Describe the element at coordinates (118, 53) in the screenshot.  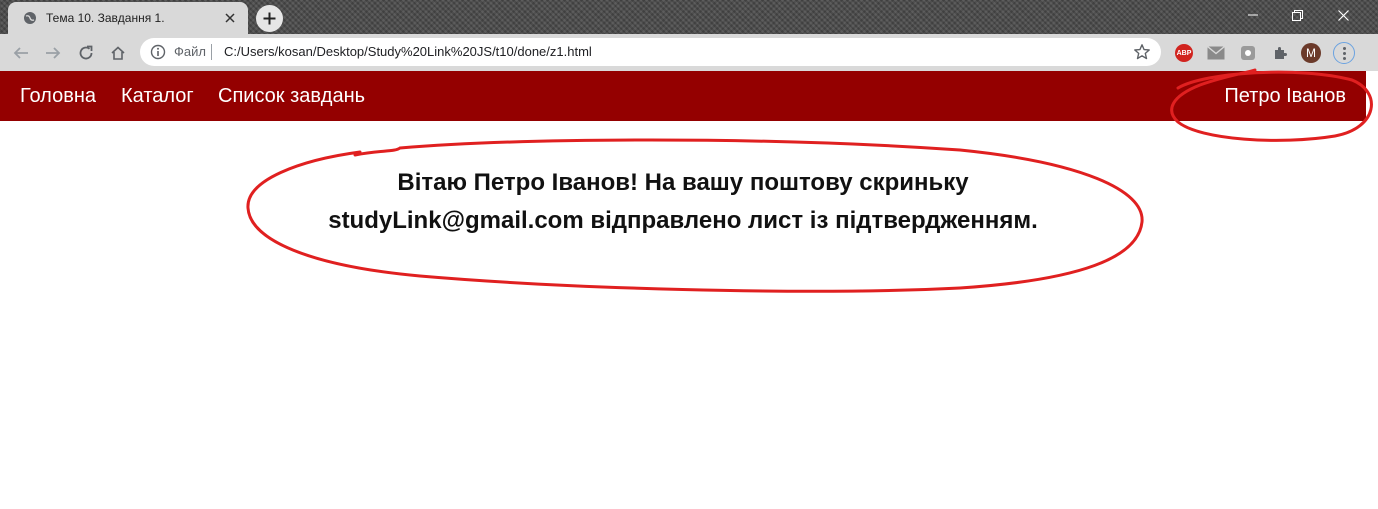
I see `home-icon` at that location.